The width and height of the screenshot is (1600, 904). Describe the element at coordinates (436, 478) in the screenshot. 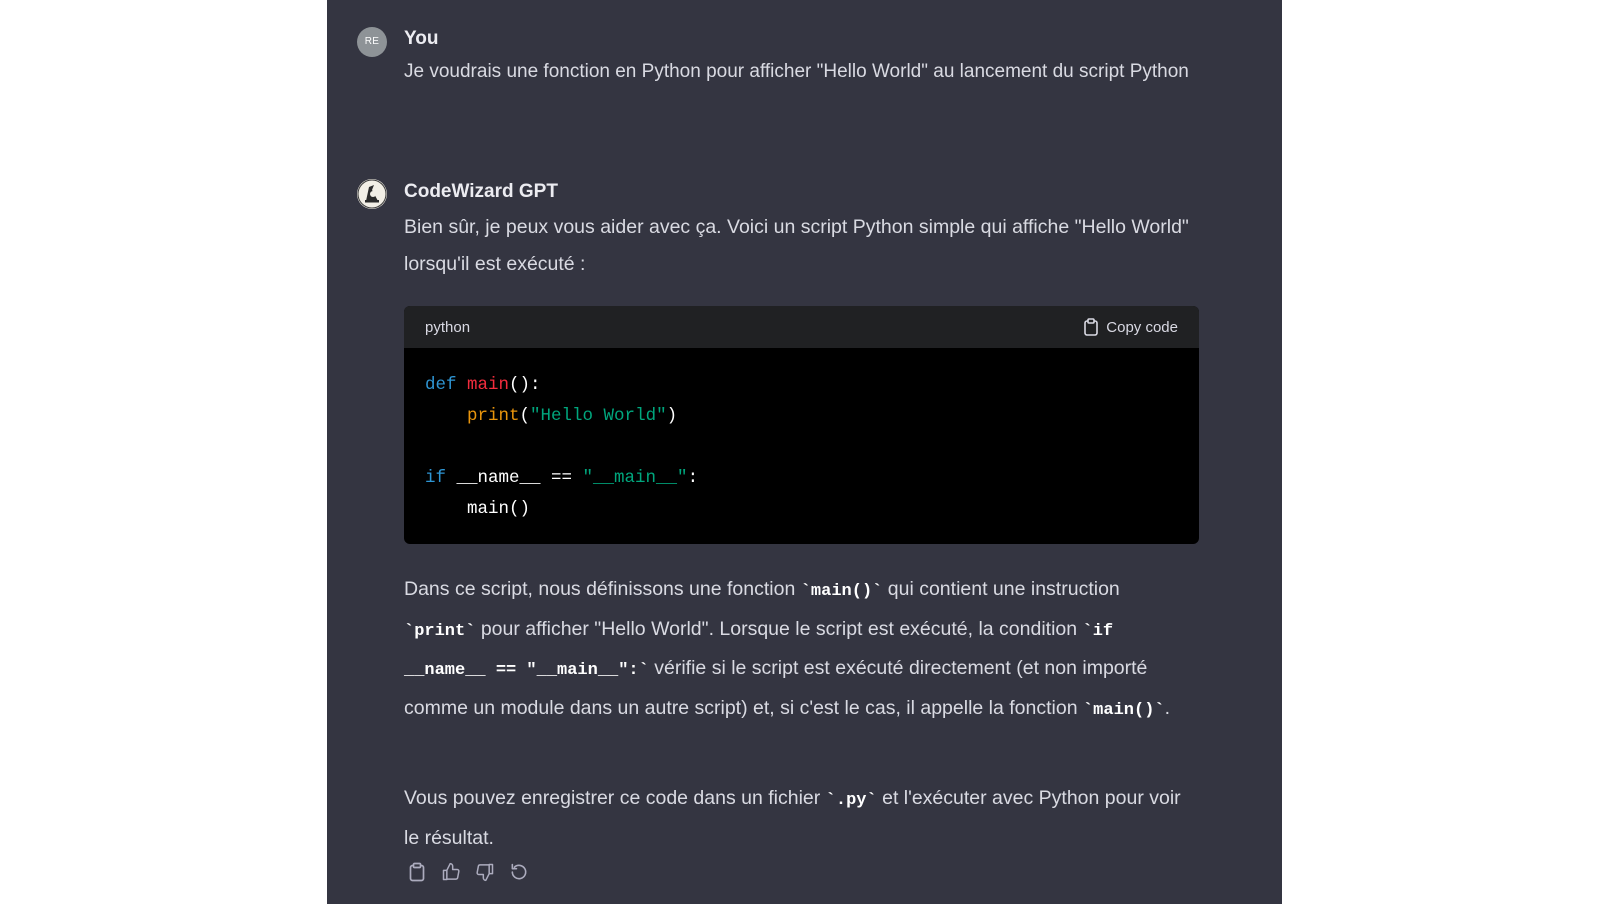

I see `code-keyword: if` at that location.